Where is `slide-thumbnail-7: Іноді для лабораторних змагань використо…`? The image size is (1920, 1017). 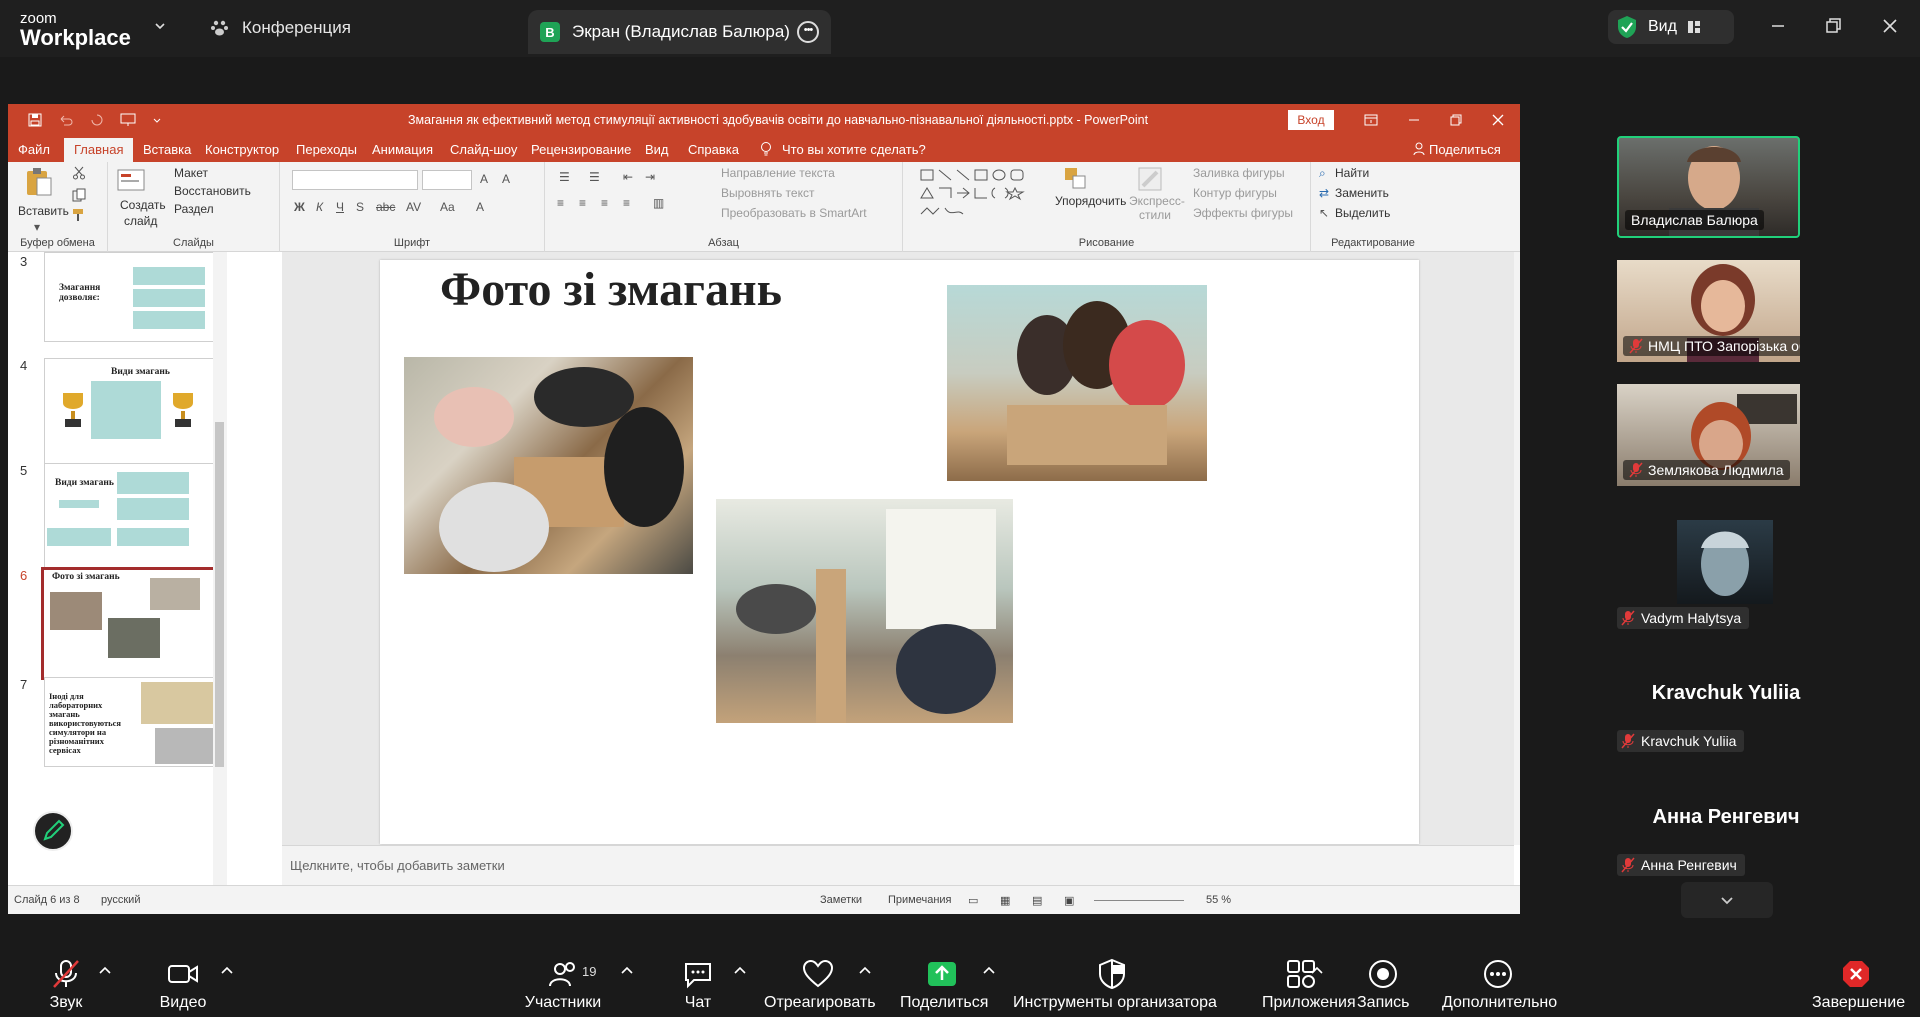
slide-thumbnail-7: Іноді для лабораторних змагань використо… is located at coordinates (134, 722).